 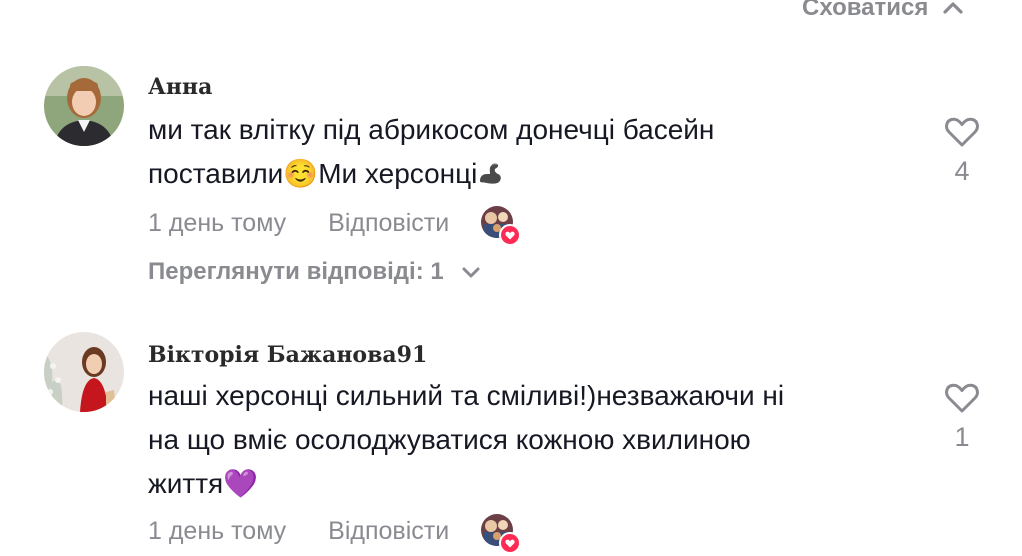 I want to click on view-replies-button: Переглянути відповіді: 1, so click(x=315, y=272).